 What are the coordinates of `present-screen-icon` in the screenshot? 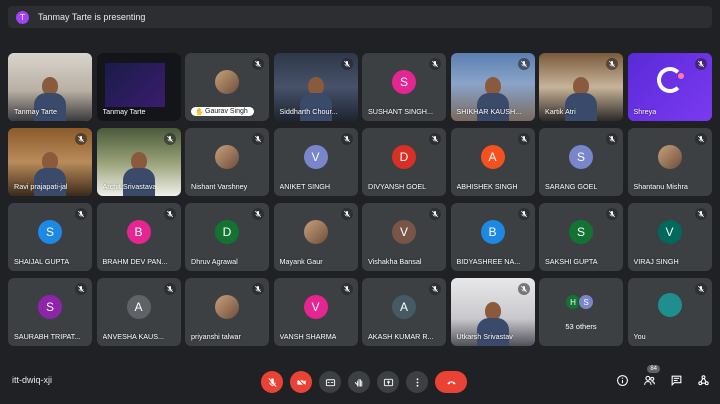 It's located at (388, 382).